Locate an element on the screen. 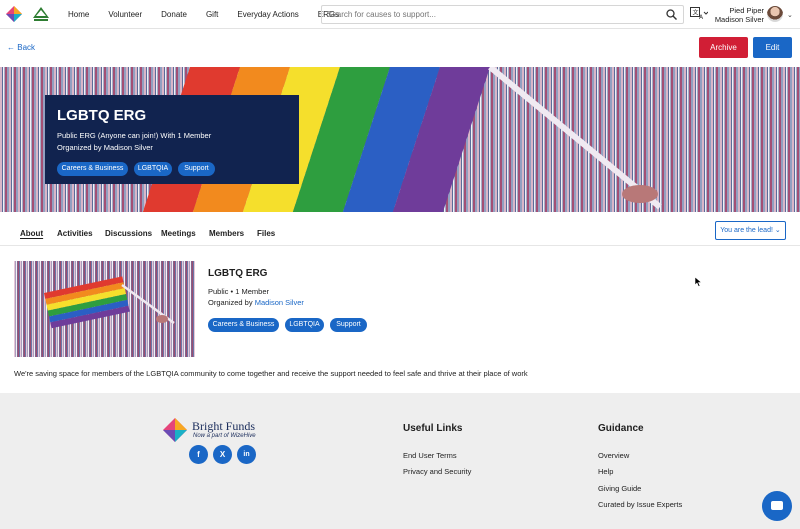 The width and height of the screenshot is (800, 529). erg-thumbnail-image is located at coordinates (104, 309).